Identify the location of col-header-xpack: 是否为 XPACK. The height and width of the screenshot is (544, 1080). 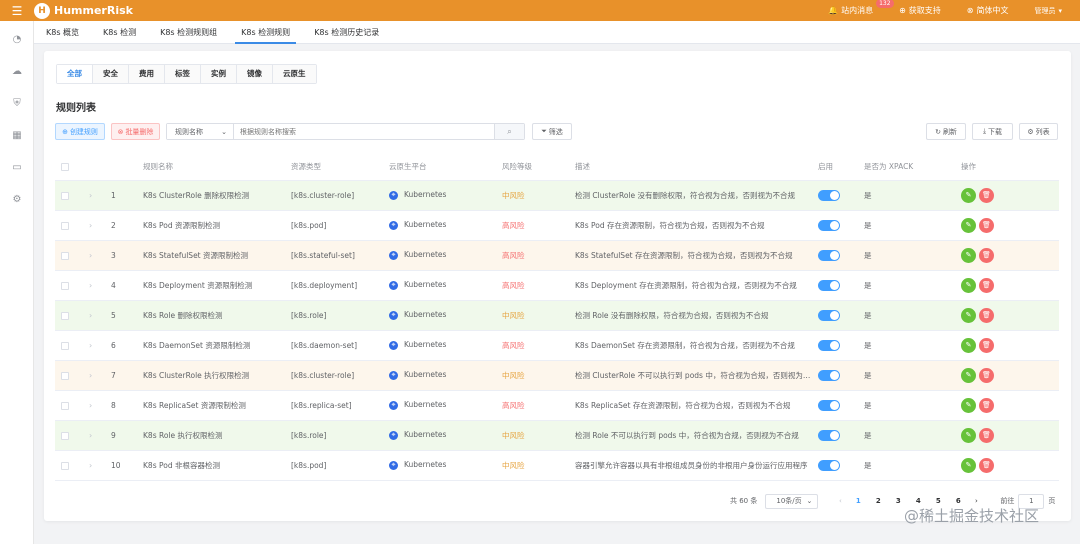
(912, 167).